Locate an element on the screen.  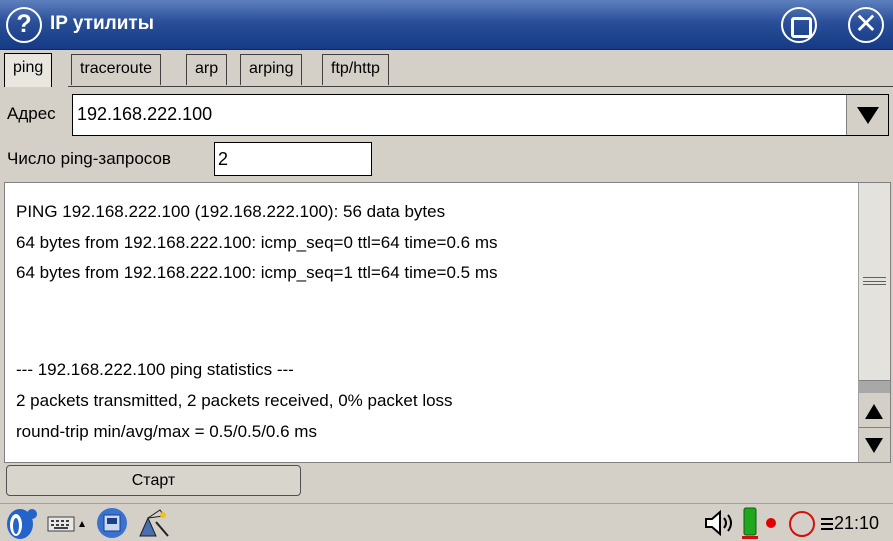
grip-icon is located at coordinates (874, 281).